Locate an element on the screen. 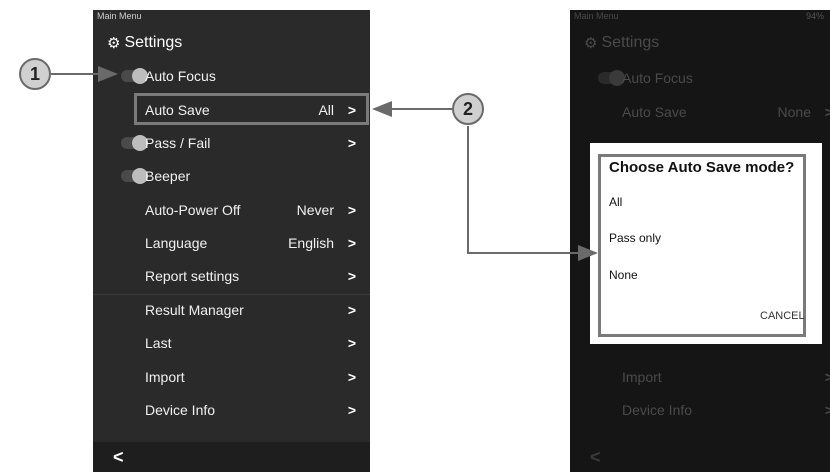 This screenshot has width=830, height=472. callout-1: 1 is located at coordinates (35, 74).